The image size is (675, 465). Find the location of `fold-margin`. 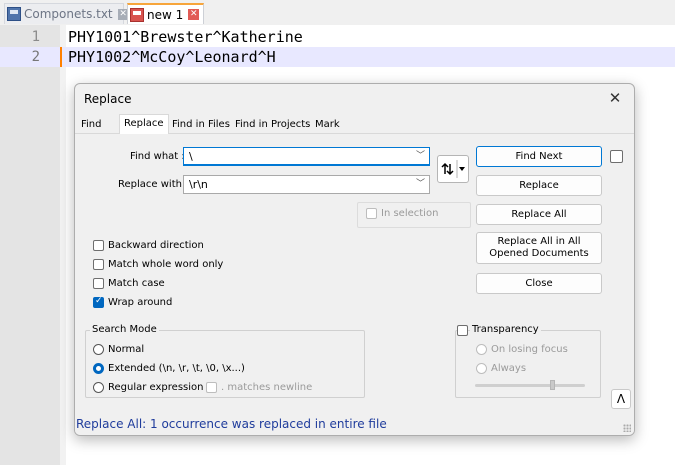

fold-margin is located at coordinates (63, 245).